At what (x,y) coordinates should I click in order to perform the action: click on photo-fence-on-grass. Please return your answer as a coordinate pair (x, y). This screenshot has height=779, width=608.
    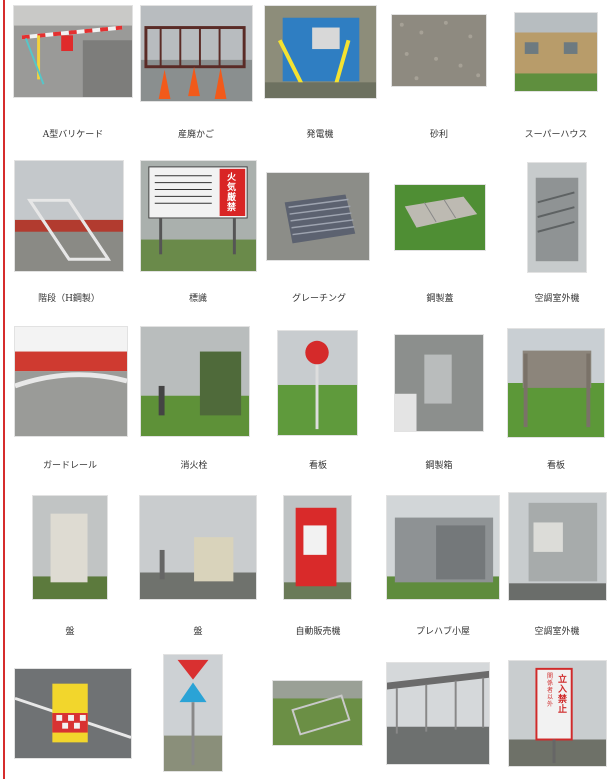
    Looking at the image, I should click on (317, 713).